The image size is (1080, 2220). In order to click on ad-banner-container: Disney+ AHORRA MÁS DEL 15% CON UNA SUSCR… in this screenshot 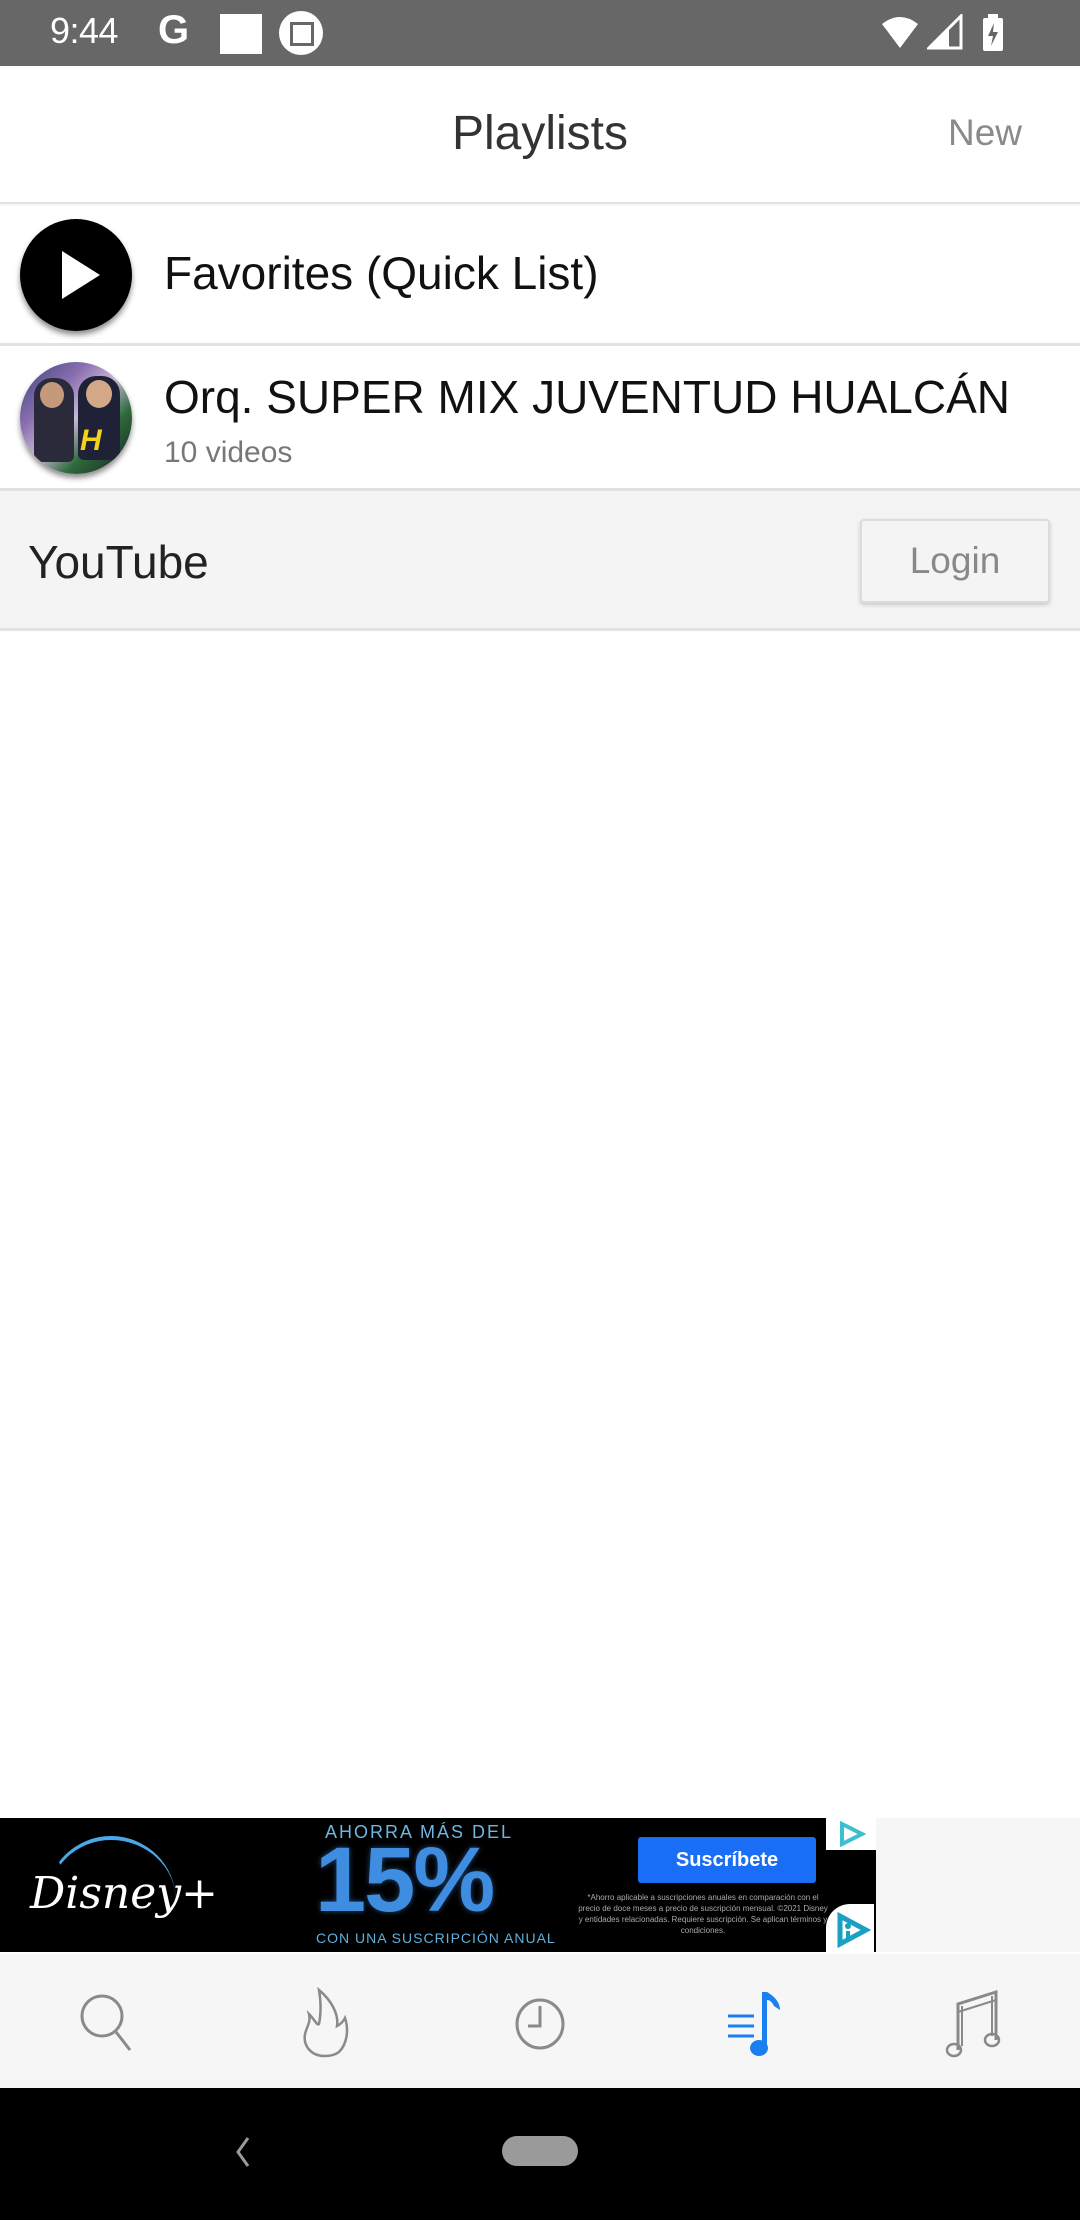, I will do `click(540, 1885)`.